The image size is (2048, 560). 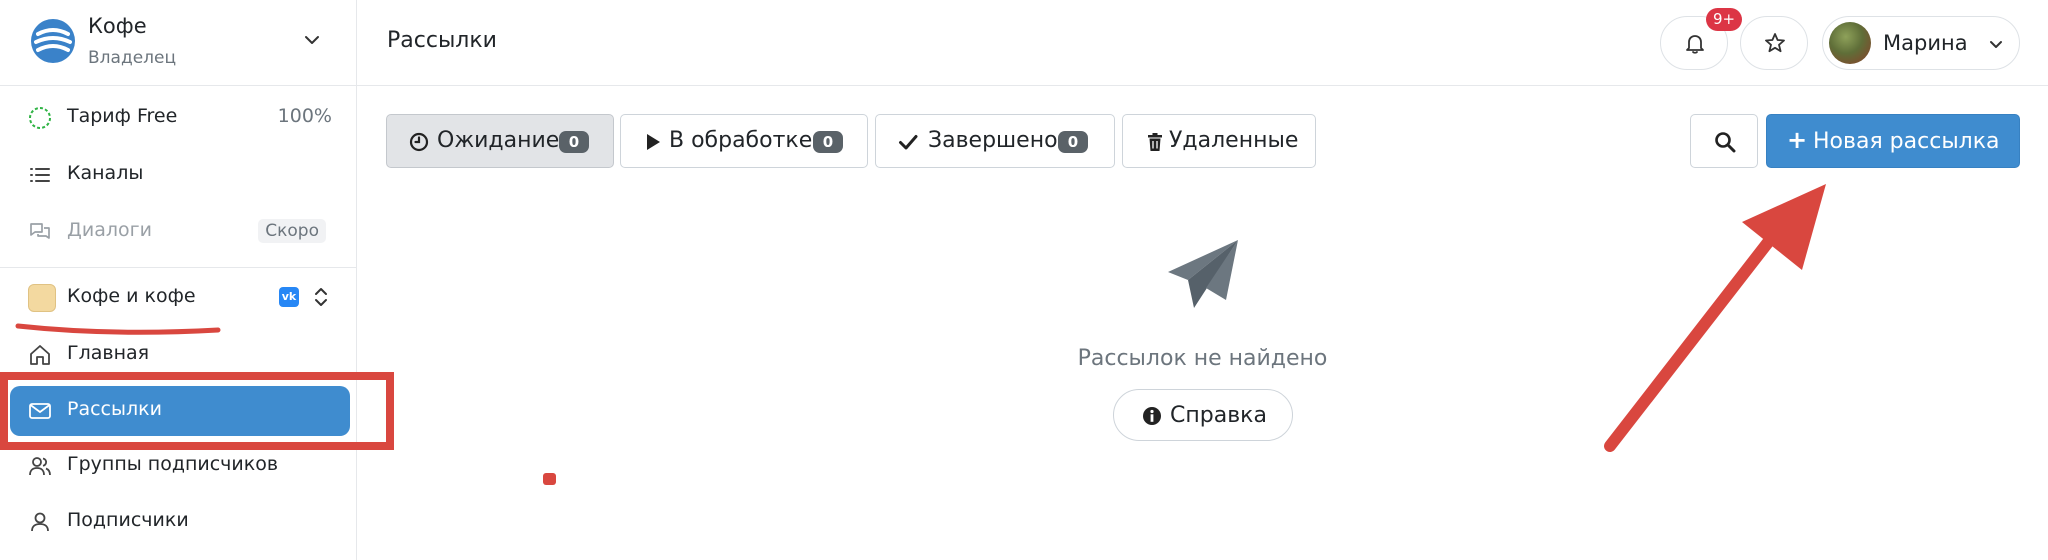 I want to click on list-icon, so click(x=40, y=175).